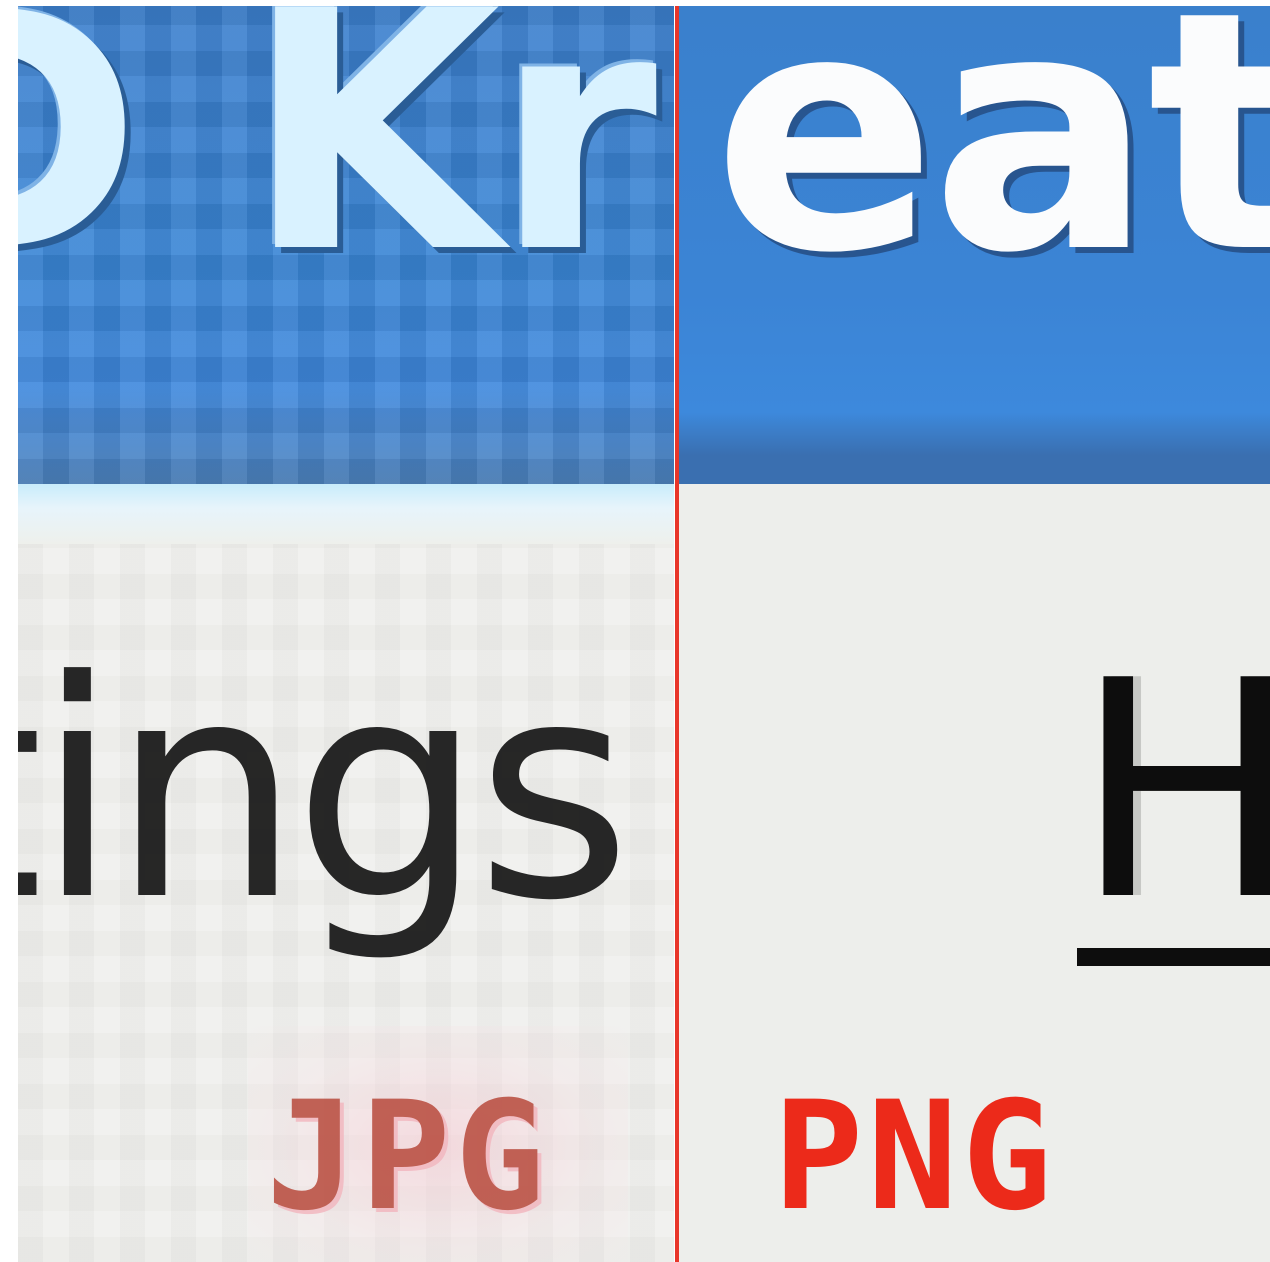 The width and height of the screenshot is (1270, 1262). Describe the element at coordinates (914, 1157) in the screenshot. I see `png-format-label: PNG` at that location.